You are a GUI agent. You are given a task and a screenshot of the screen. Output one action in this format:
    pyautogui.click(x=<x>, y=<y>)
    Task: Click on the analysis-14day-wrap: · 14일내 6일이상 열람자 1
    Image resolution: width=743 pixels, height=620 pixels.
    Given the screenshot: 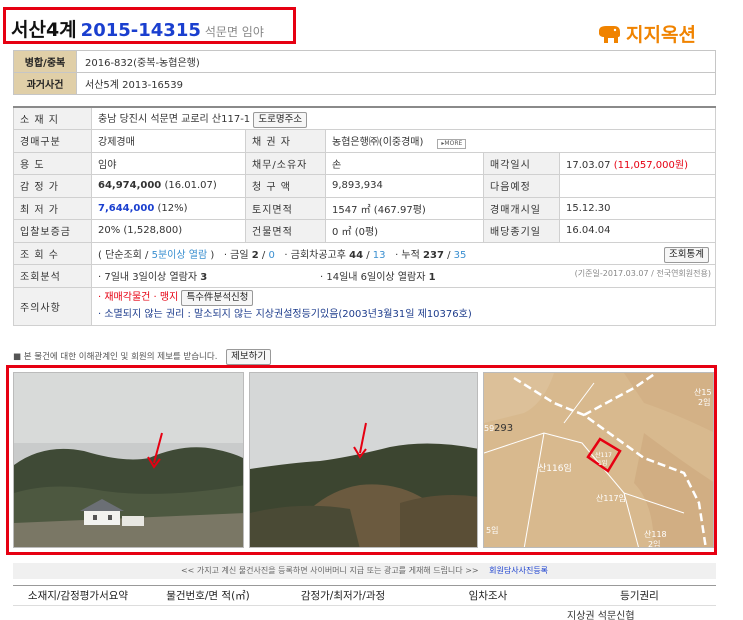 What is the action you would take?
    pyautogui.click(x=378, y=275)
    